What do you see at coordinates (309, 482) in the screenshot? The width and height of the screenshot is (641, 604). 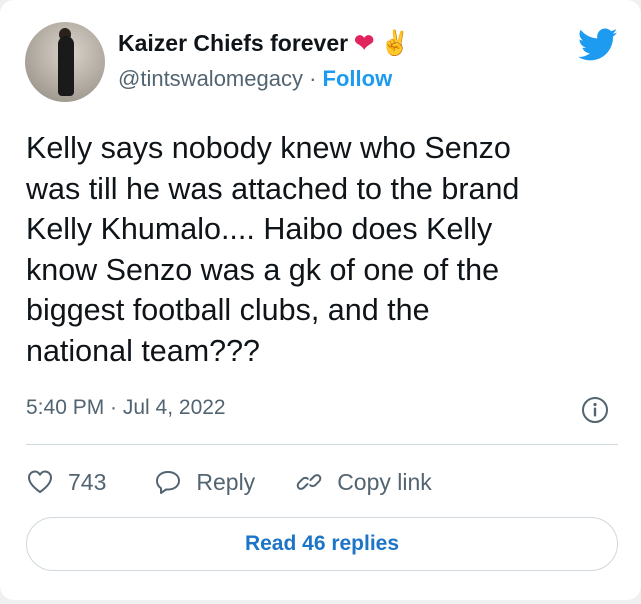 I see `link-icon` at bounding box center [309, 482].